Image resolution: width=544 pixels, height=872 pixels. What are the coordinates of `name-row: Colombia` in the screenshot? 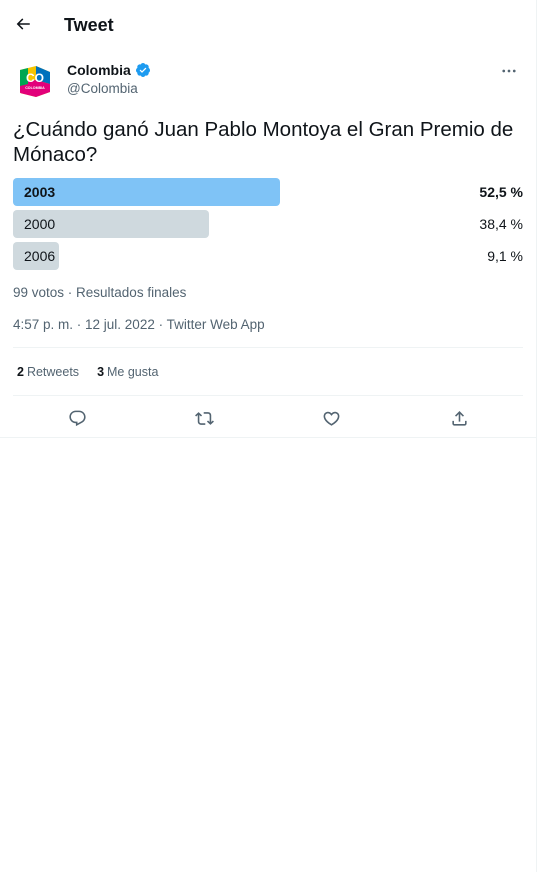 It's located at (109, 70).